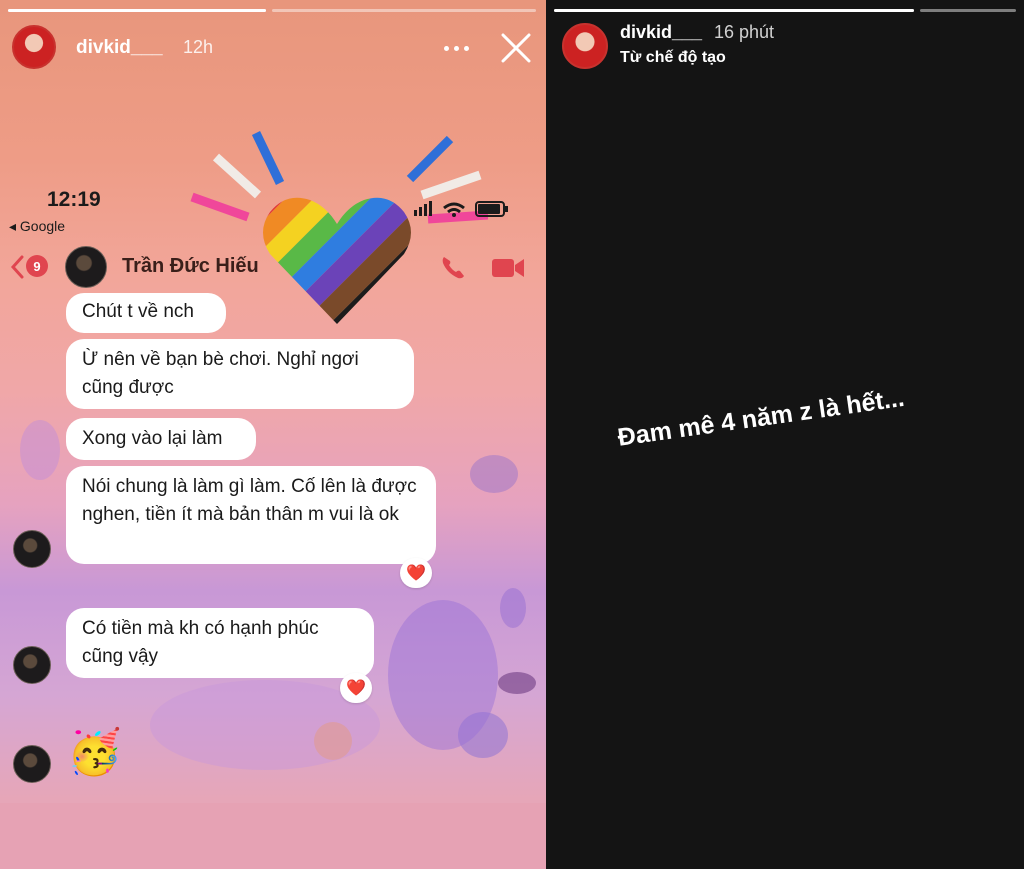 The image size is (1024, 869). Describe the element at coordinates (74, 199) in the screenshot. I see `phone-status-time: 12:19` at that location.